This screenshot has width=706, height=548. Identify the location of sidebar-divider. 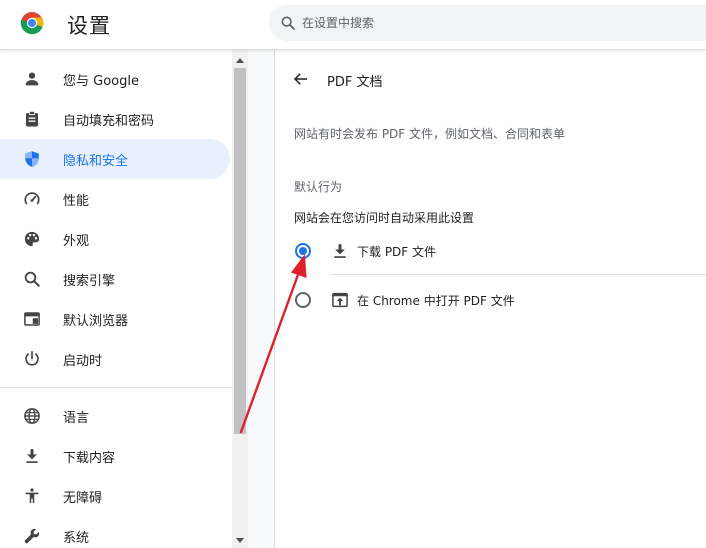
(116, 387).